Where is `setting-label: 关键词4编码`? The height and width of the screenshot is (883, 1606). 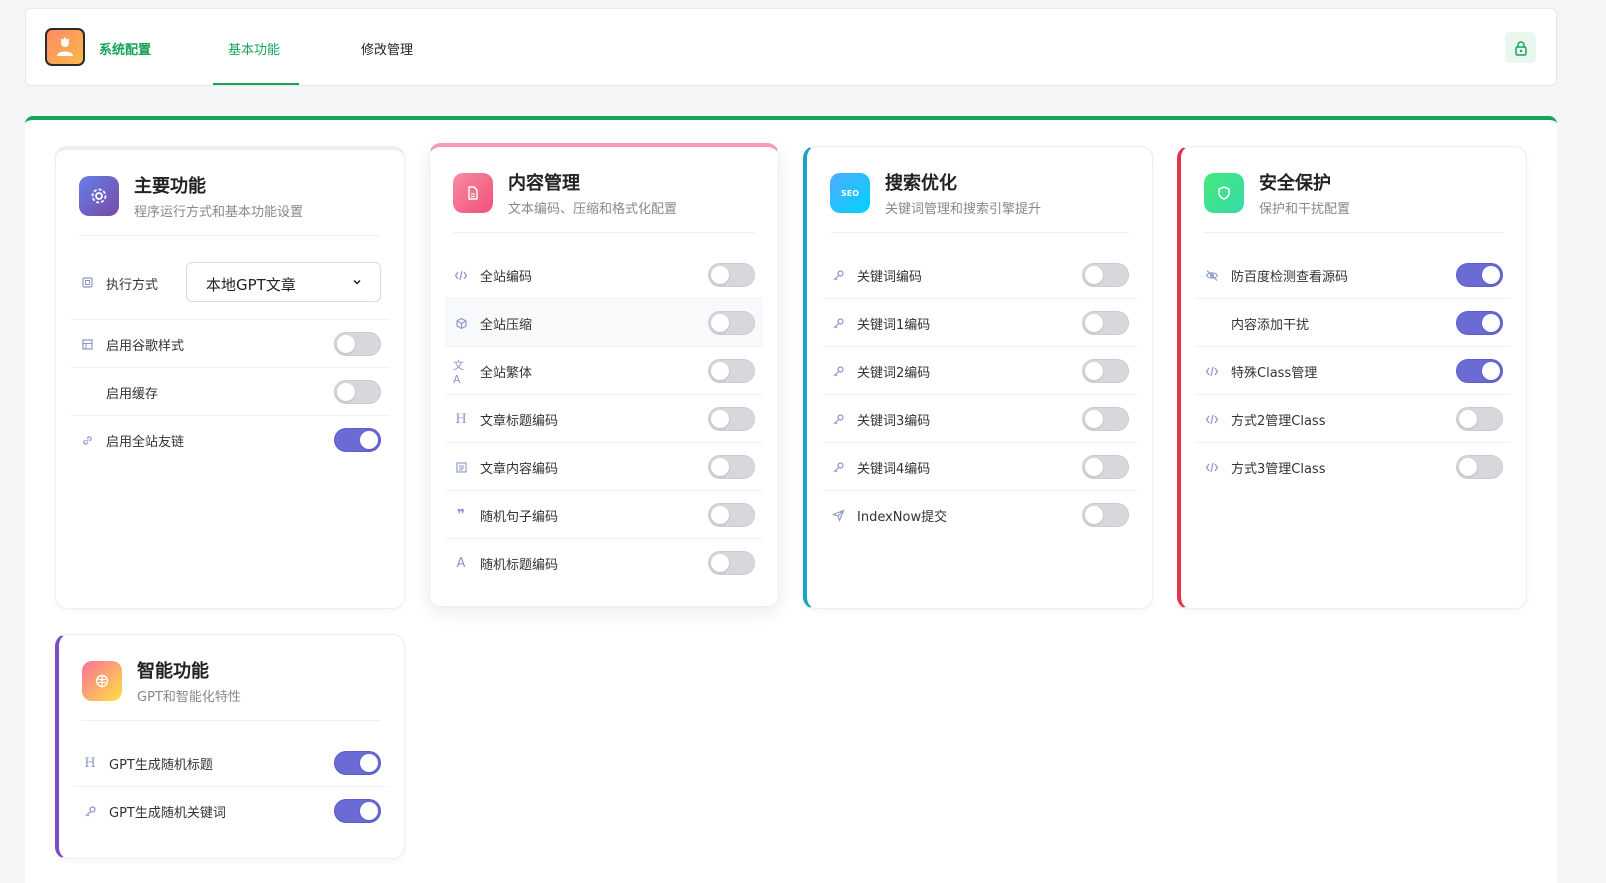
setting-label: 关键词4编码 is located at coordinates (894, 469).